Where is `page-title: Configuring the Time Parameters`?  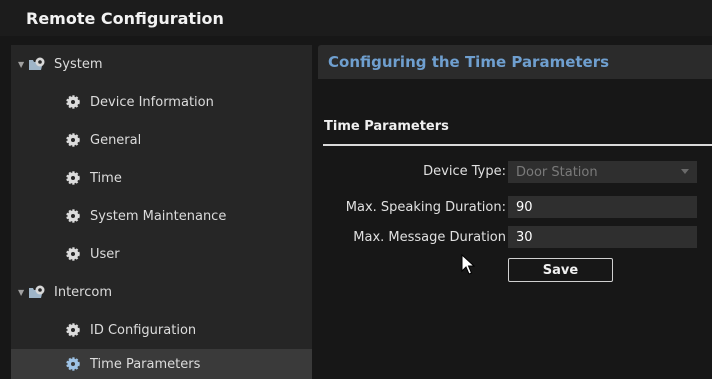 page-title: Configuring the Time Parameters is located at coordinates (469, 62).